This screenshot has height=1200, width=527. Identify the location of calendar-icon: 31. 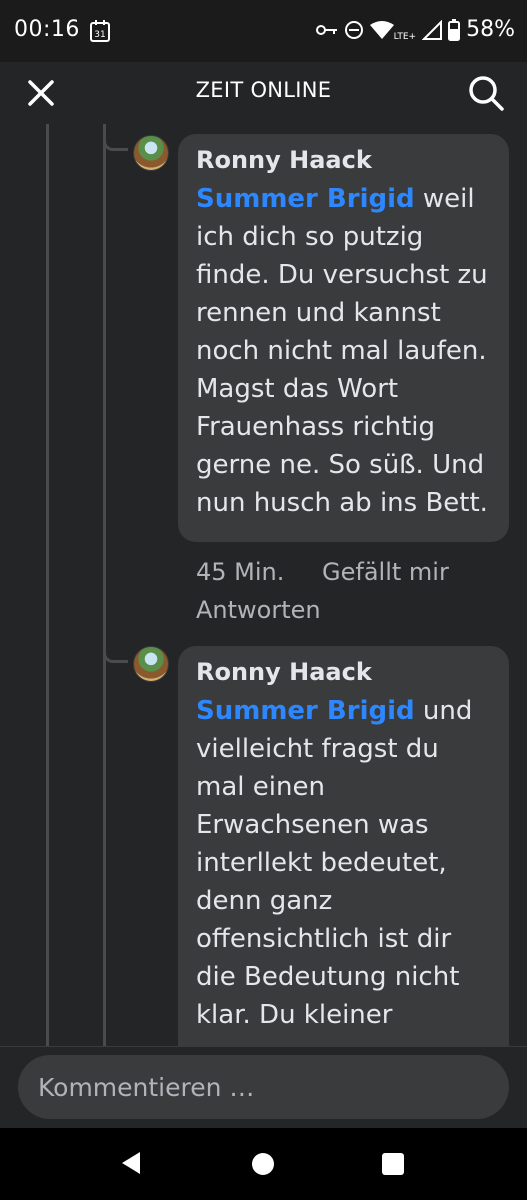
(100, 31).